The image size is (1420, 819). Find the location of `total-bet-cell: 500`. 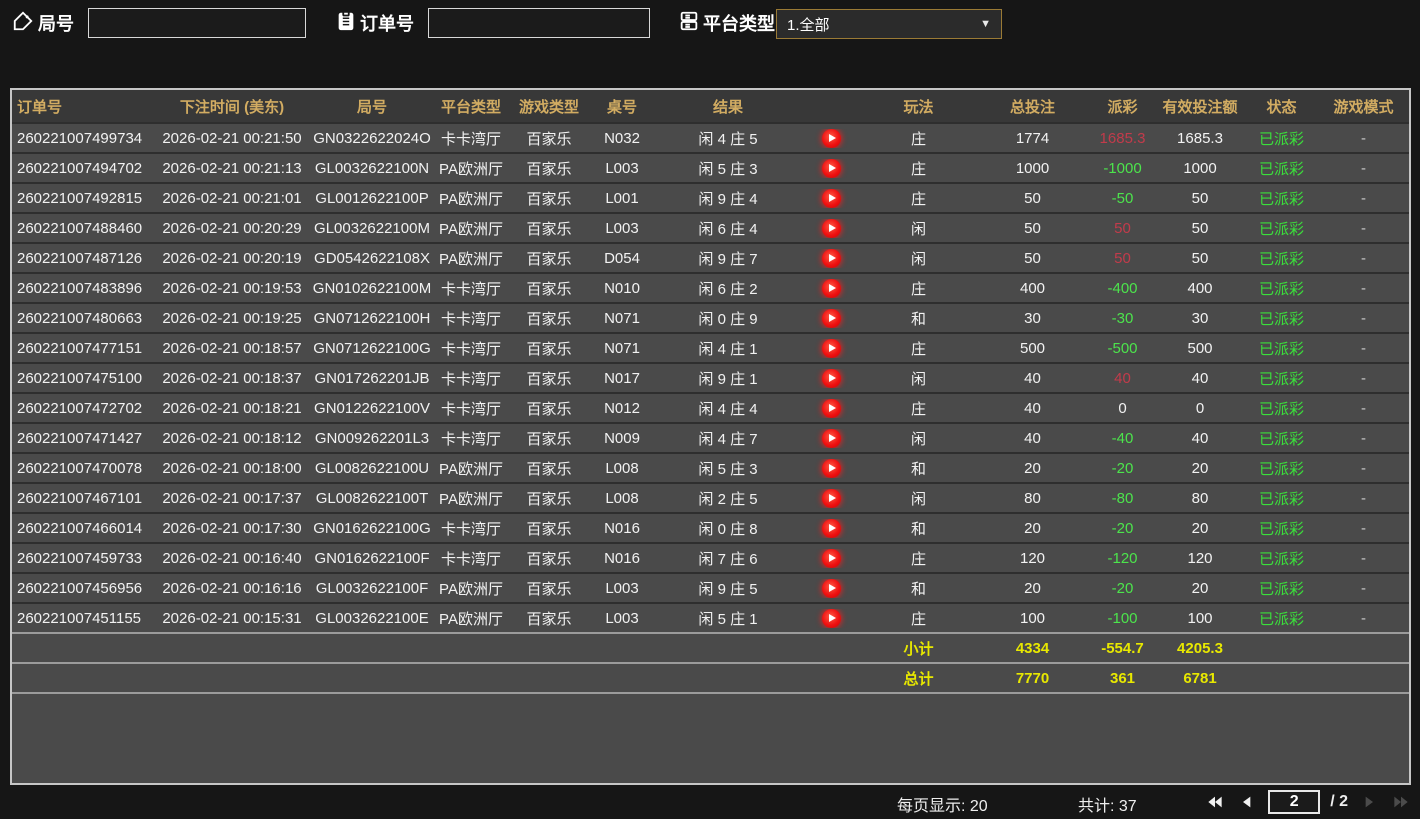

total-bet-cell: 500 is located at coordinates (1032, 348).